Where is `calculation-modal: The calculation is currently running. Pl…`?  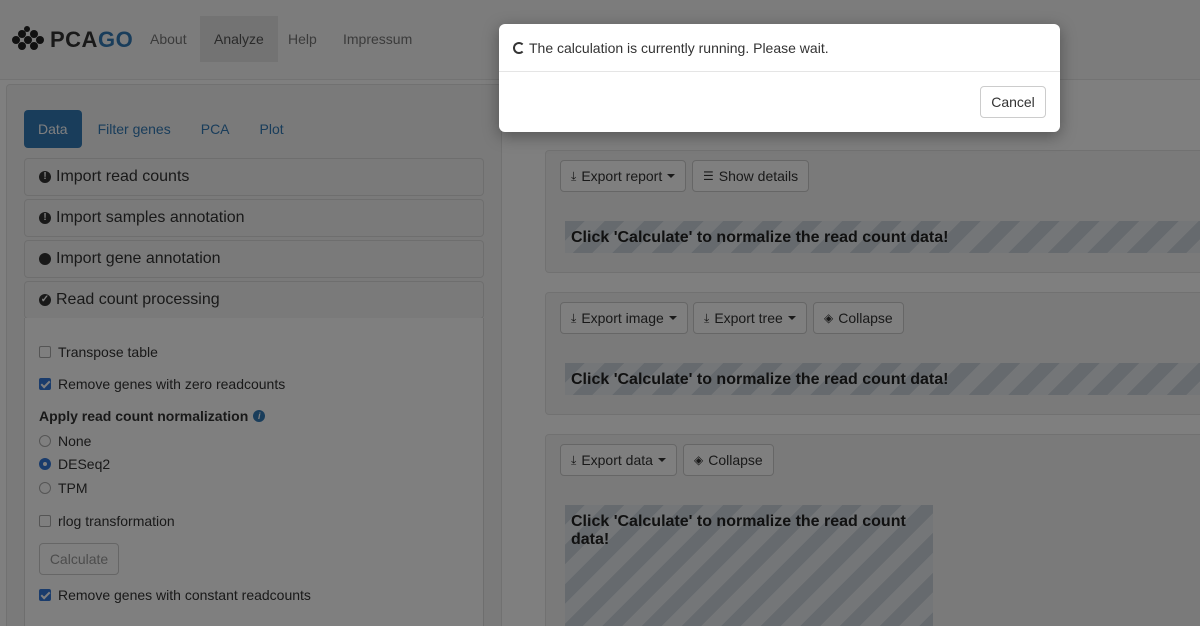
calculation-modal: The calculation is currently running. Pl… is located at coordinates (779, 78).